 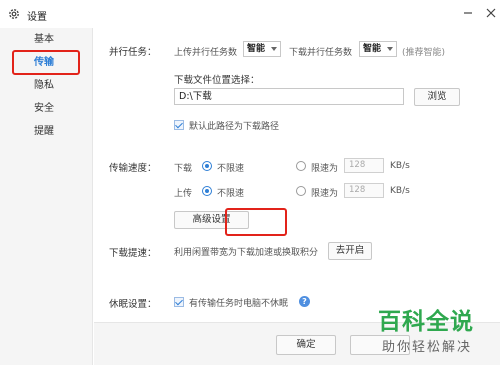 What do you see at coordinates (183, 169) in the screenshot?
I see `download-speed-label: 下载` at bounding box center [183, 169].